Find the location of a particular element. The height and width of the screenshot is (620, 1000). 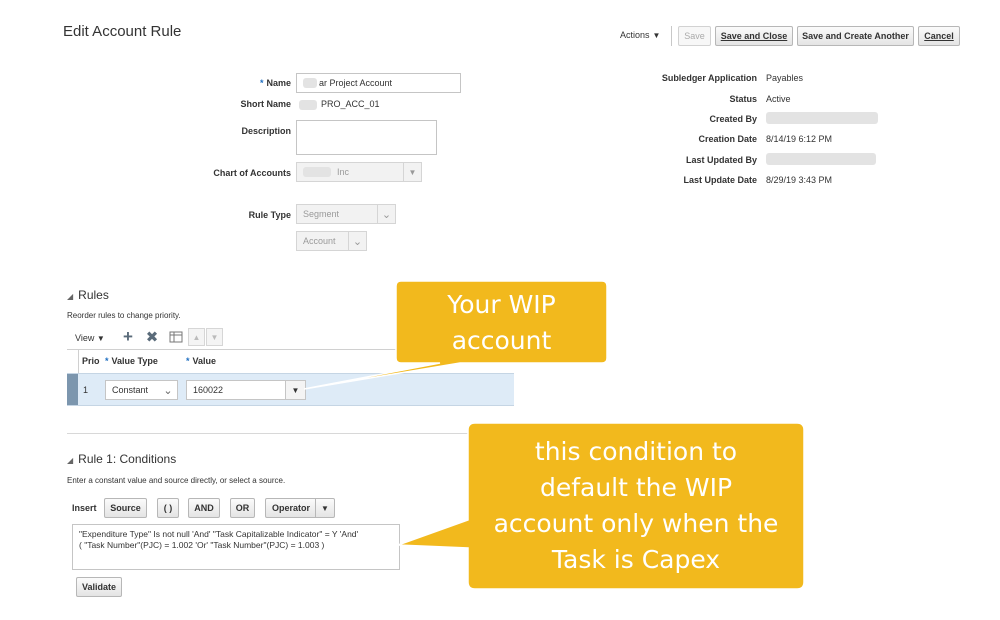

wip-callout-text: Your WIP account is located at coordinates (501, 322).